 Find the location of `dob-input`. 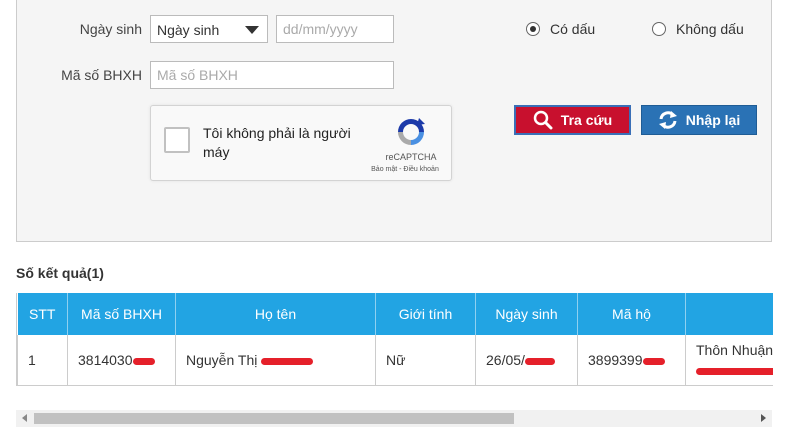

dob-input is located at coordinates (335, 29).